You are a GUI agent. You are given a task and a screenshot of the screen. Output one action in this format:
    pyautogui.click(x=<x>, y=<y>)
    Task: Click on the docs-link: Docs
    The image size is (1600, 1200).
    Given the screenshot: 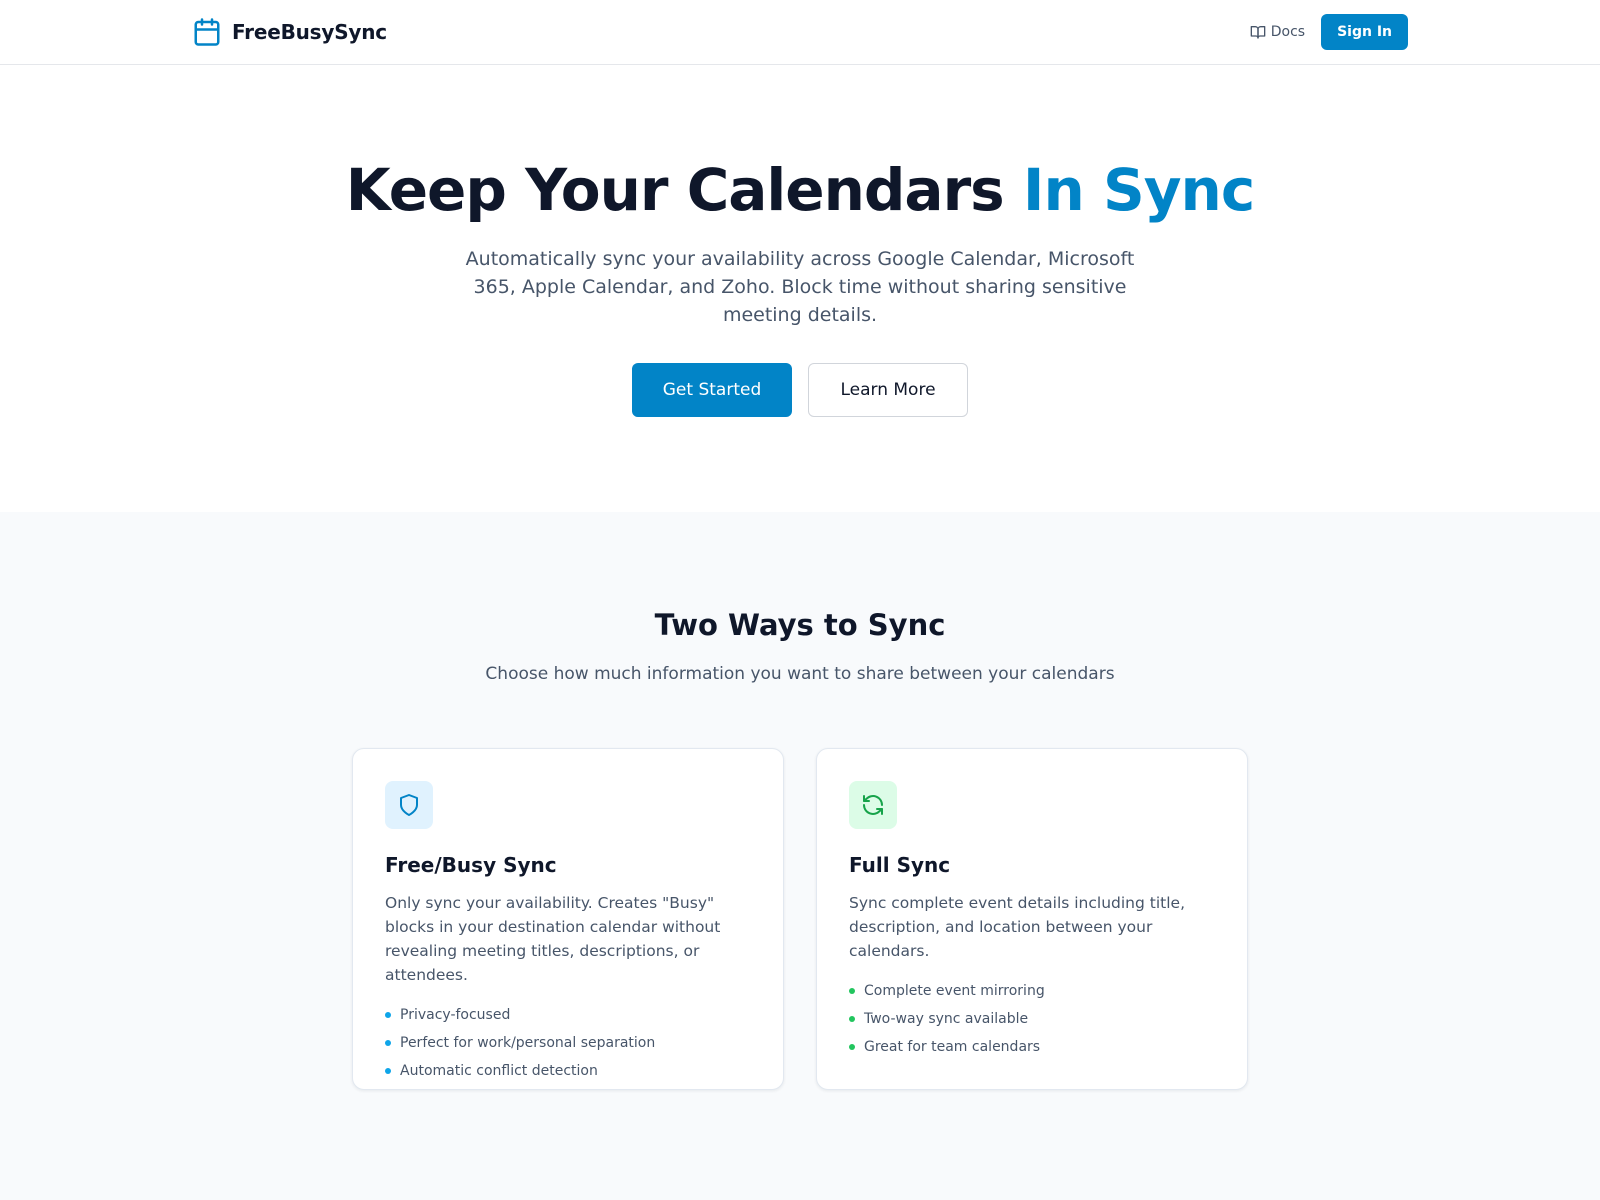 What is the action you would take?
    pyautogui.click(x=1277, y=32)
    